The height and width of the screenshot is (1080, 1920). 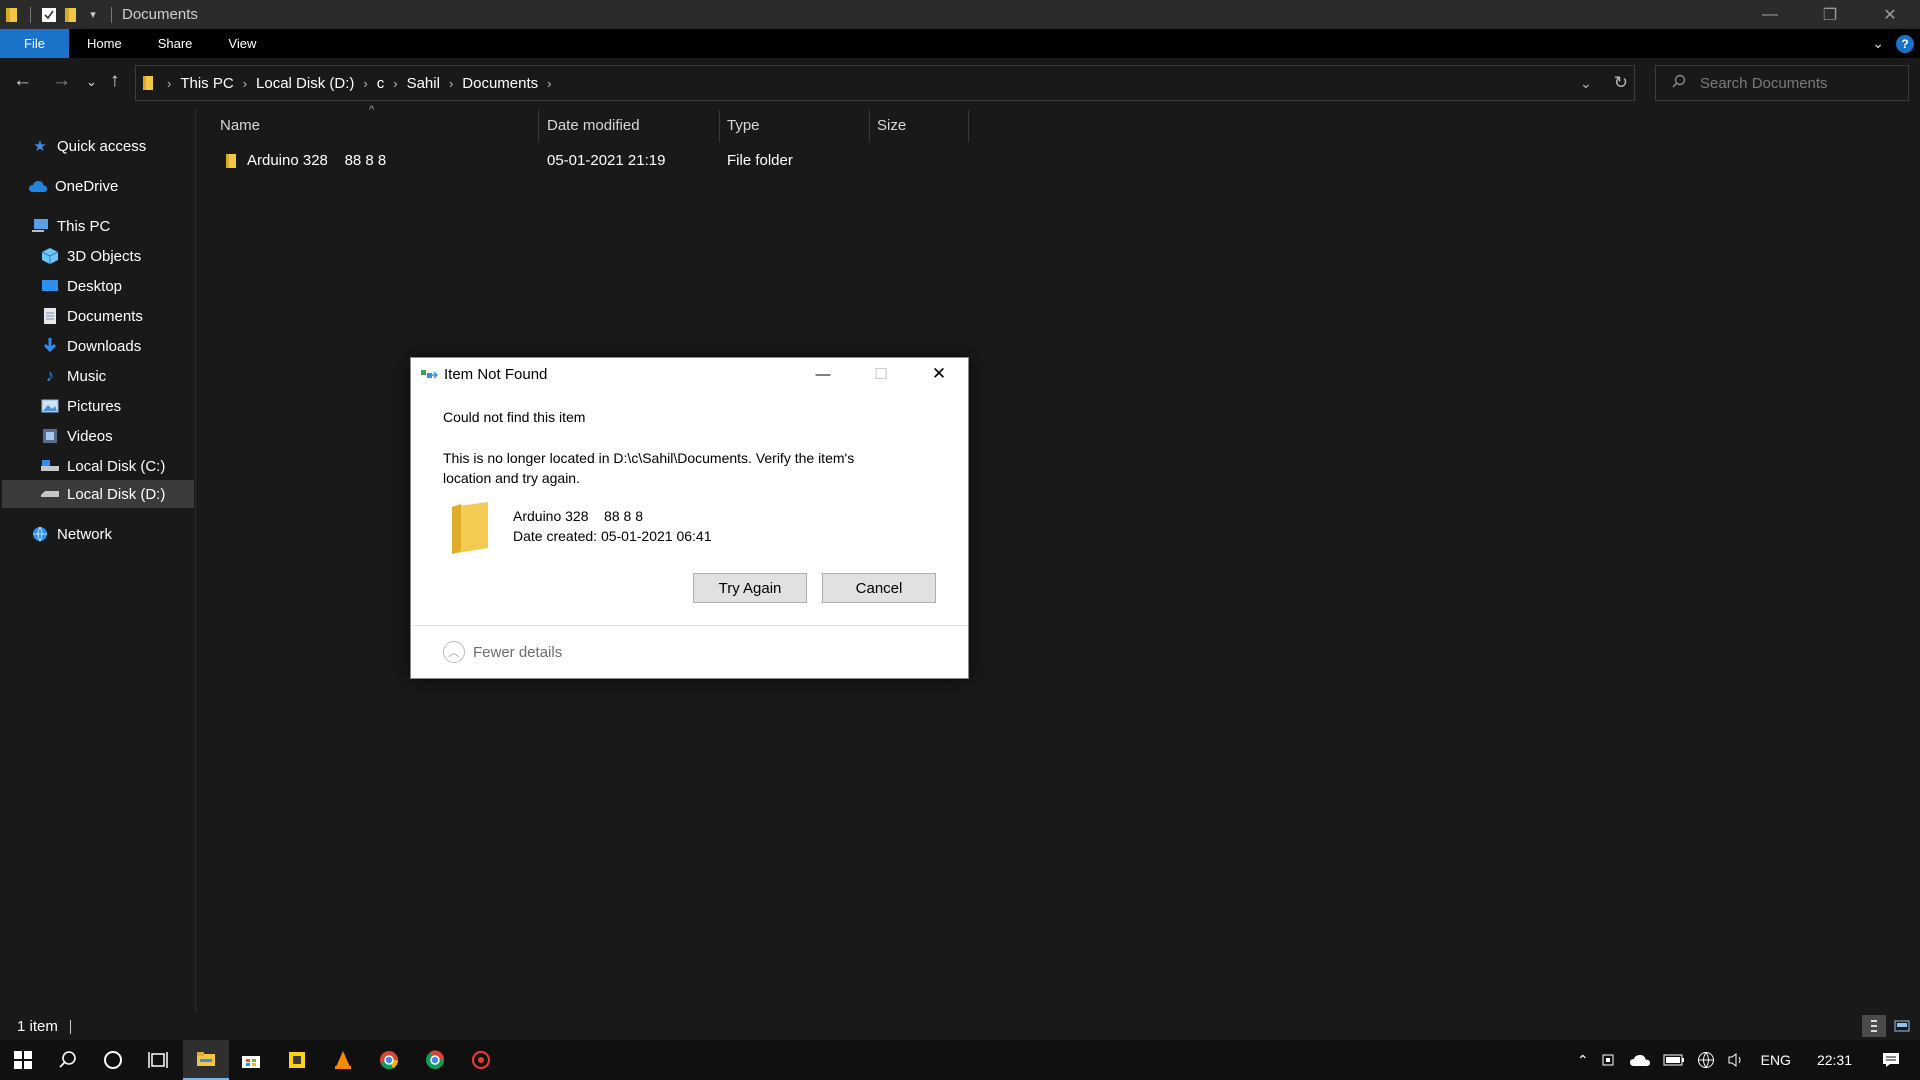 I want to click on breadcrumb-c: c, so click(x=381, y=83).